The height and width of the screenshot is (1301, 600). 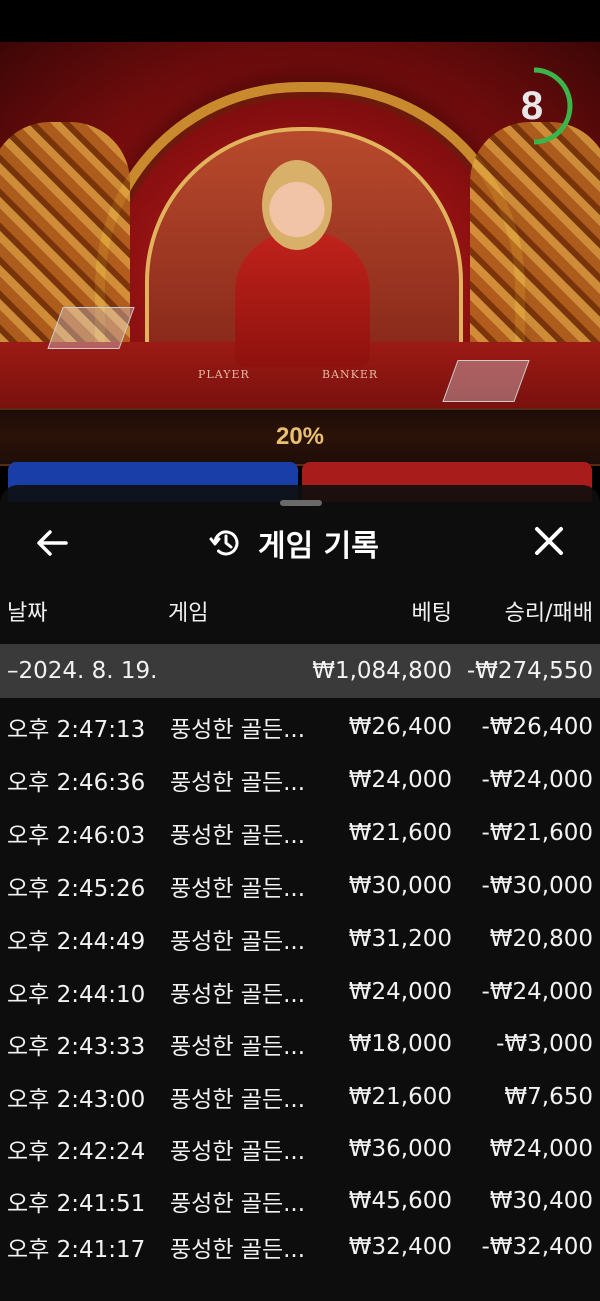 What do you see at coordinates (76, 1152) in the screenshot?
I see `row-time: 오후 2:42:24` at bounding box center [76, 1152].